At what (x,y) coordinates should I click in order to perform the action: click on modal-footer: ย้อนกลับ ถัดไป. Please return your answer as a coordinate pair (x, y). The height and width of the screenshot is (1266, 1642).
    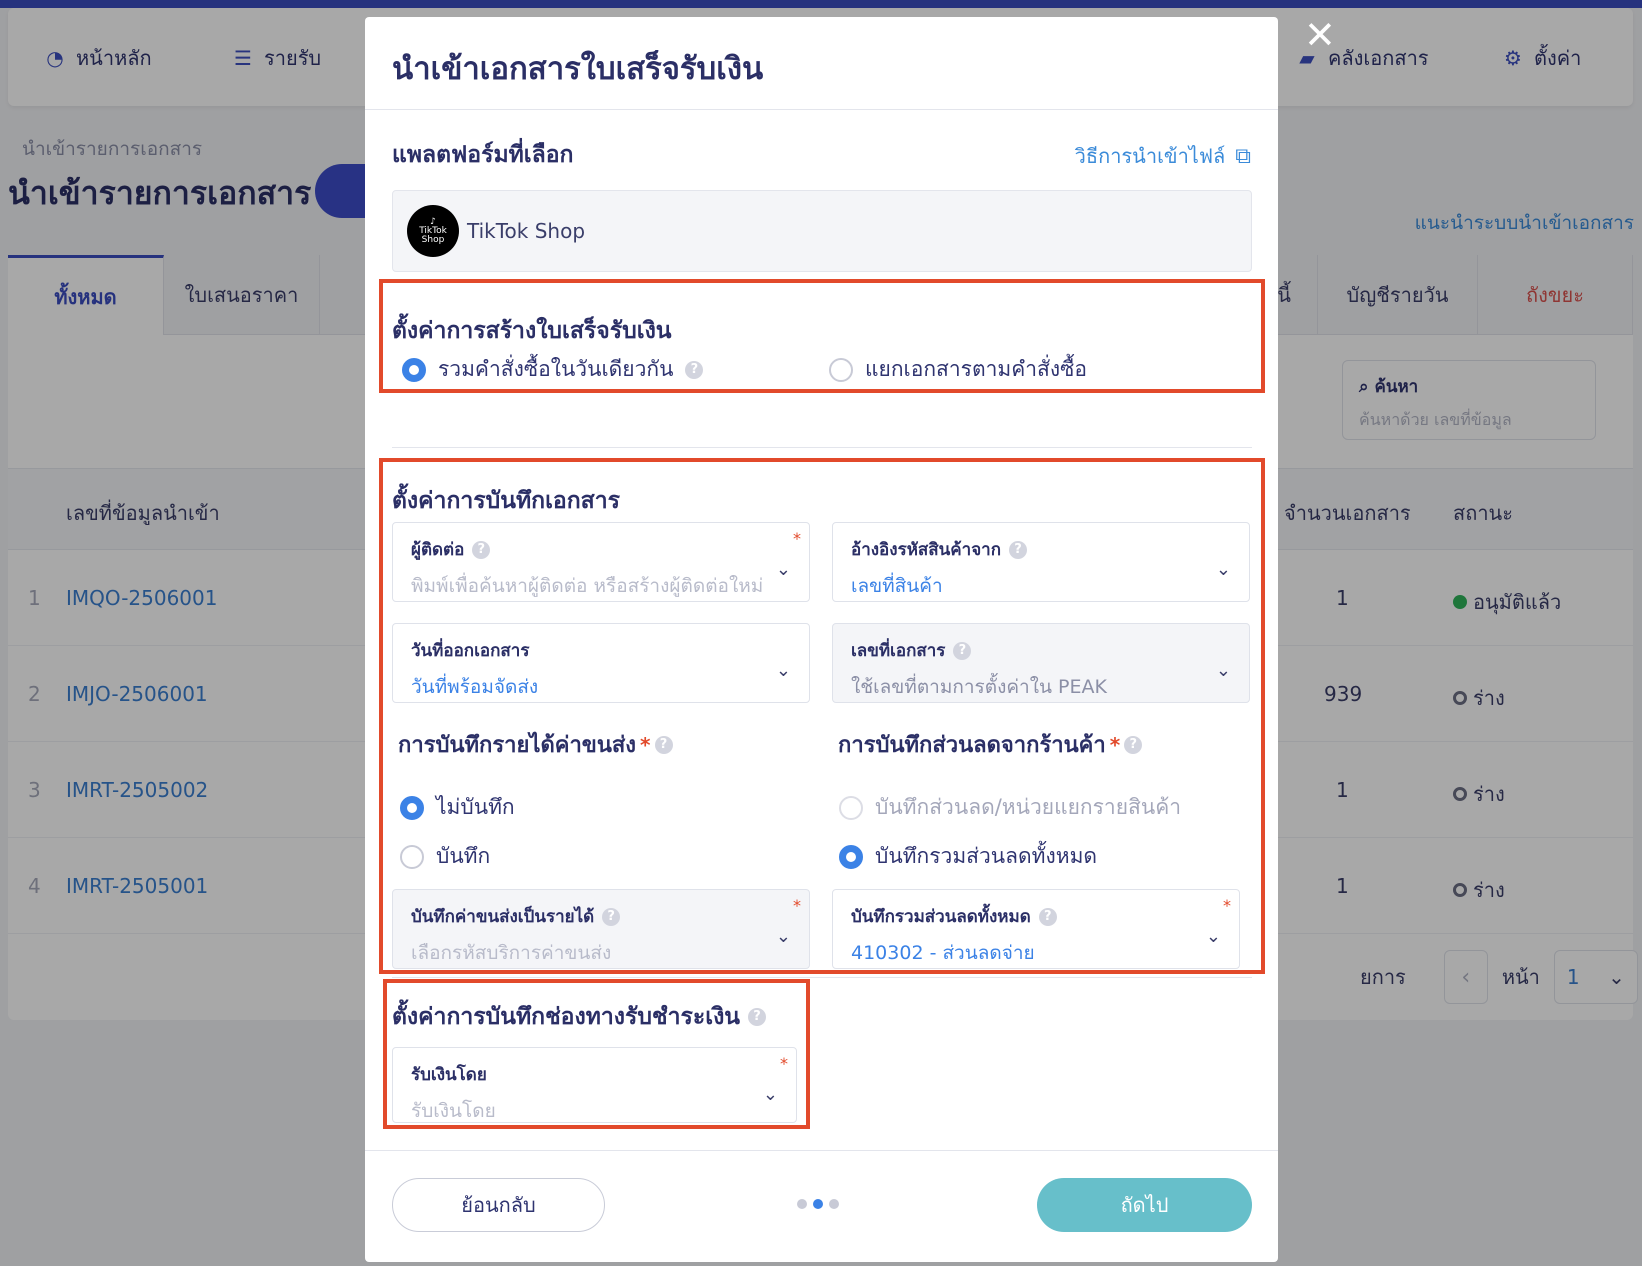
    Looking at the image, I should click on (821, 1206).